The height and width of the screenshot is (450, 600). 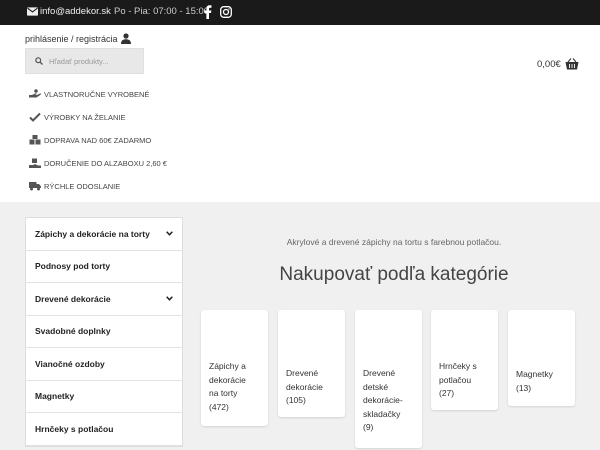 What do you see at coordinates (524, 387) in the screenshot?
I see `category-count: (13)` at bounding box center [524, 387].